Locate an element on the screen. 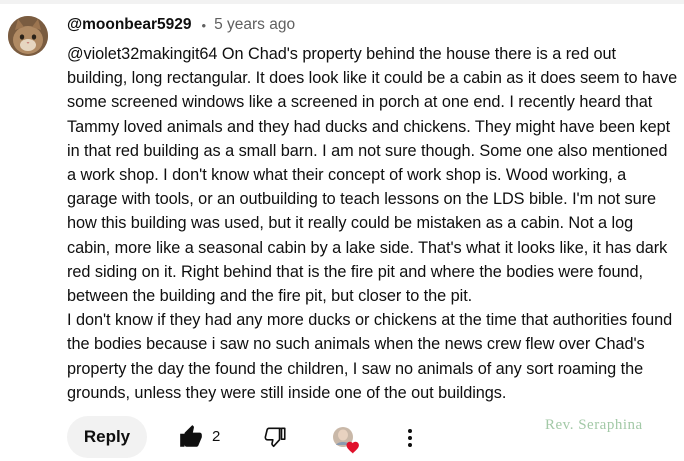  creator-heart-icon is located at coordinates (346, 440).